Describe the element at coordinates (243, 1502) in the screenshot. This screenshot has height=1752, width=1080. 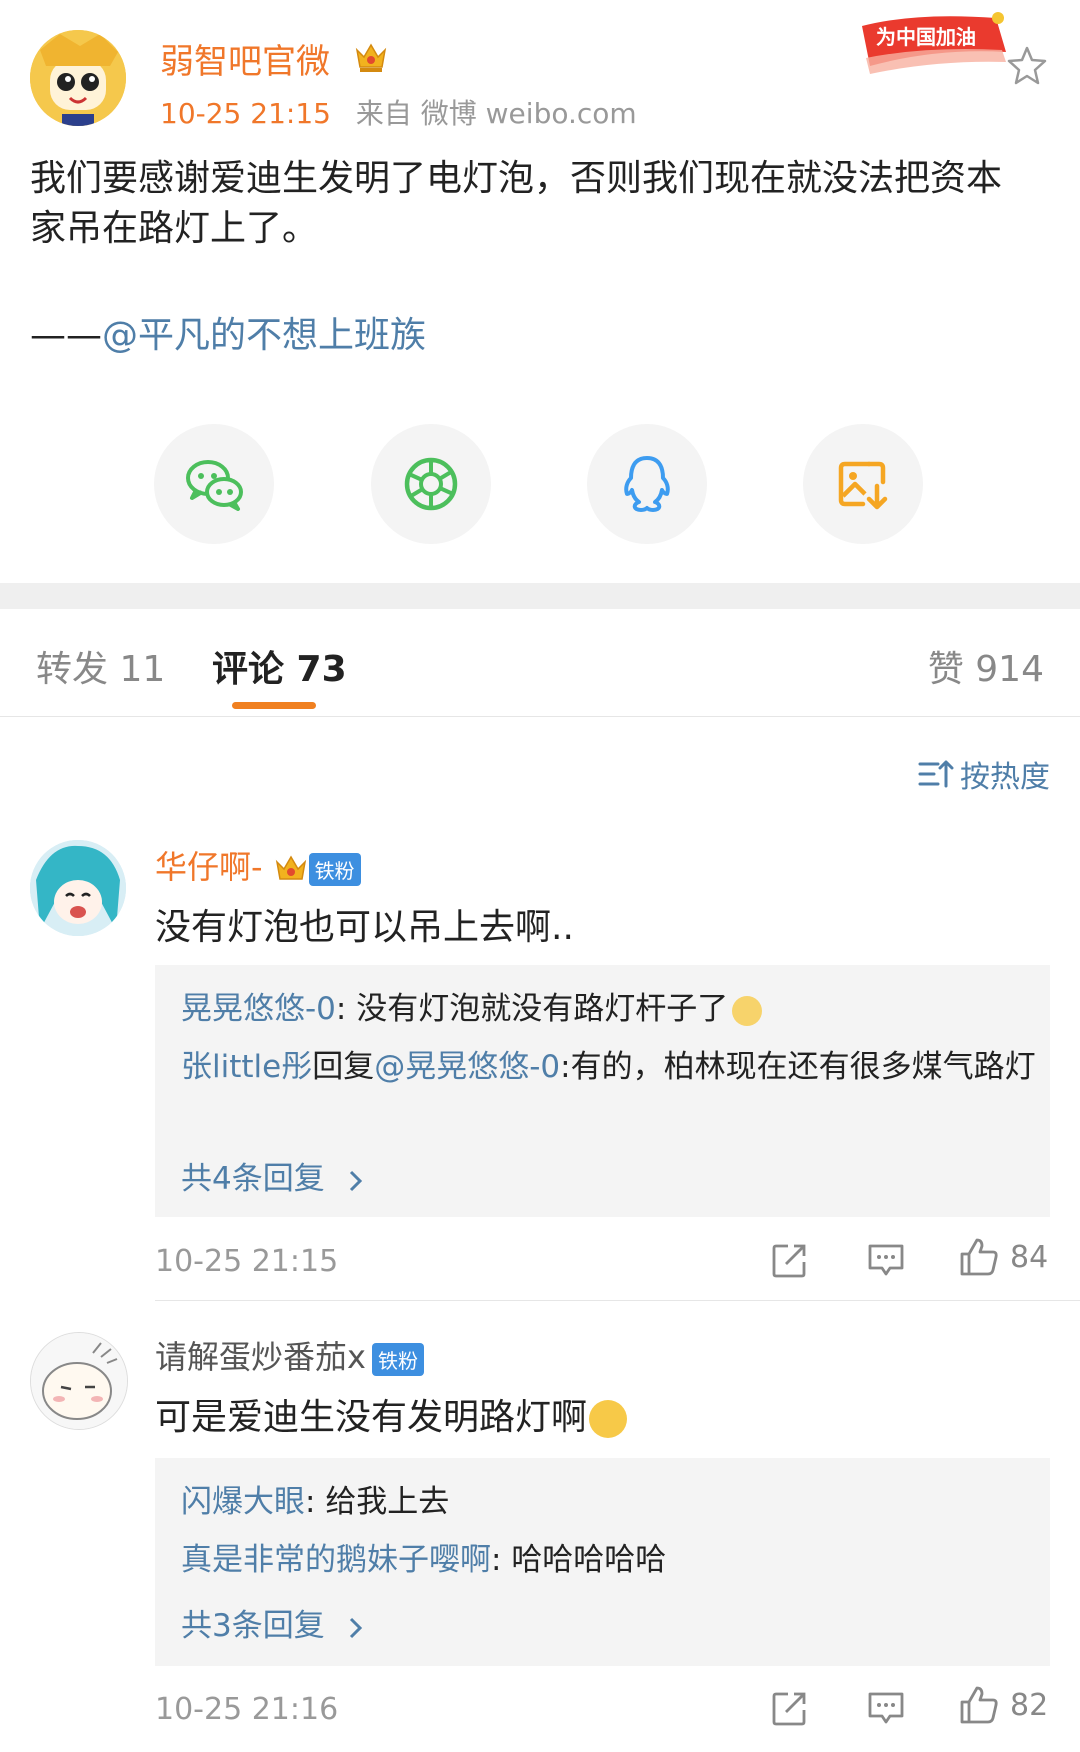
I see `reply-user: 闪爆大眼` at that location.